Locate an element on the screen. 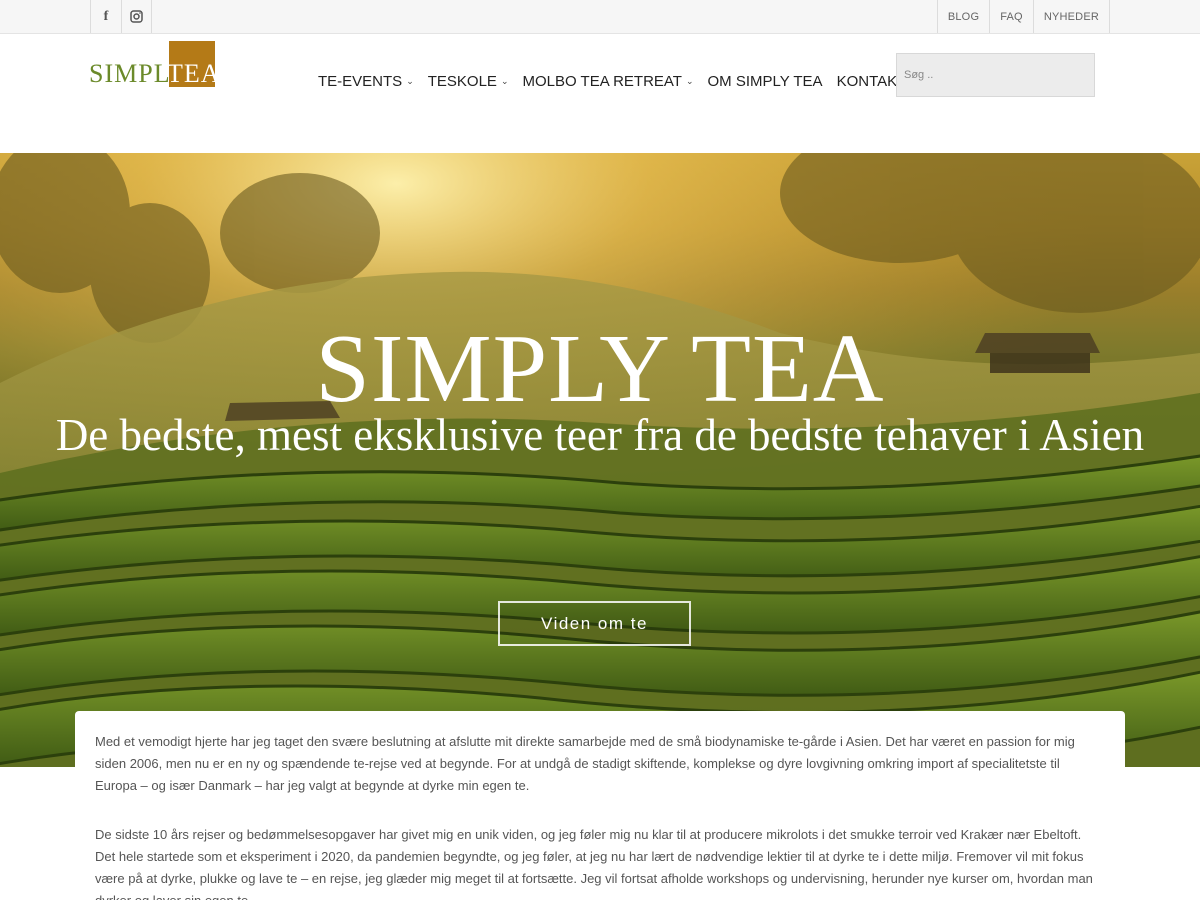  top-links: BLOG FAQ NYHEDER is located at coordinates (1023, 16).